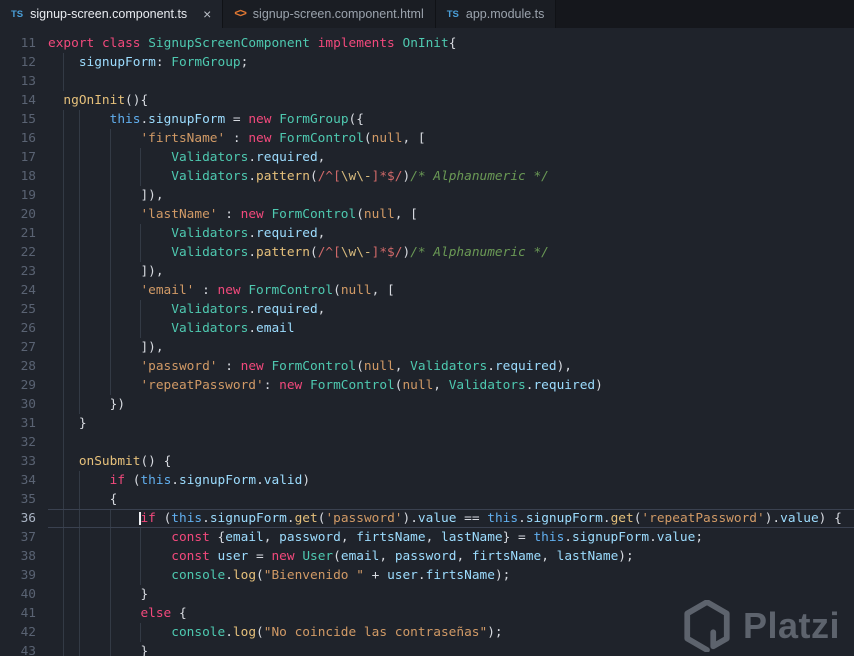 Image resolution: width=854 pixels, height=656 pixels. What do you see at coordinates (451, 499) in the screenshot?
I see `code-text: {` at bounding box center [451, 499].